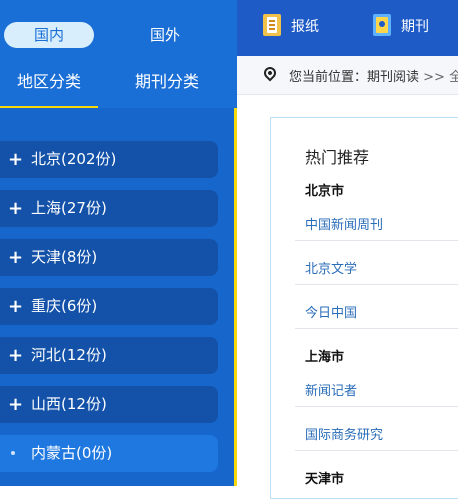  Describe the element at coordinates (328, 77) in the screenshot. I see `breadcrumb-prefix: 您当前位置：` at that location.